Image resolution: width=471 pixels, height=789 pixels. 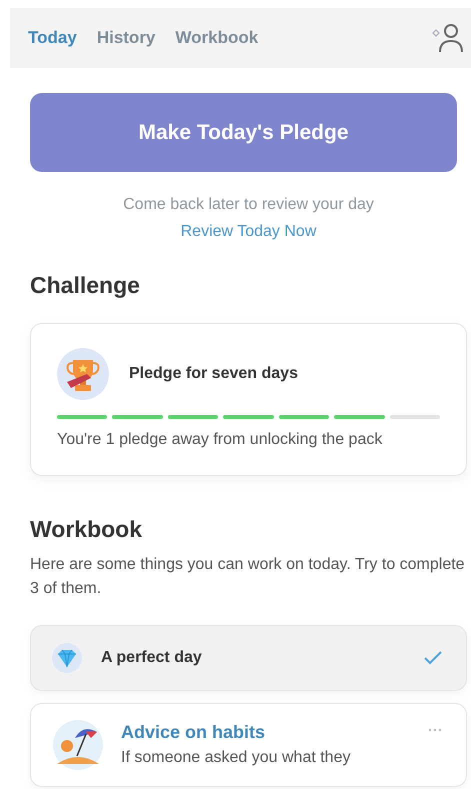 I want to click on checkmark-icon, so click(x=433, y=658).